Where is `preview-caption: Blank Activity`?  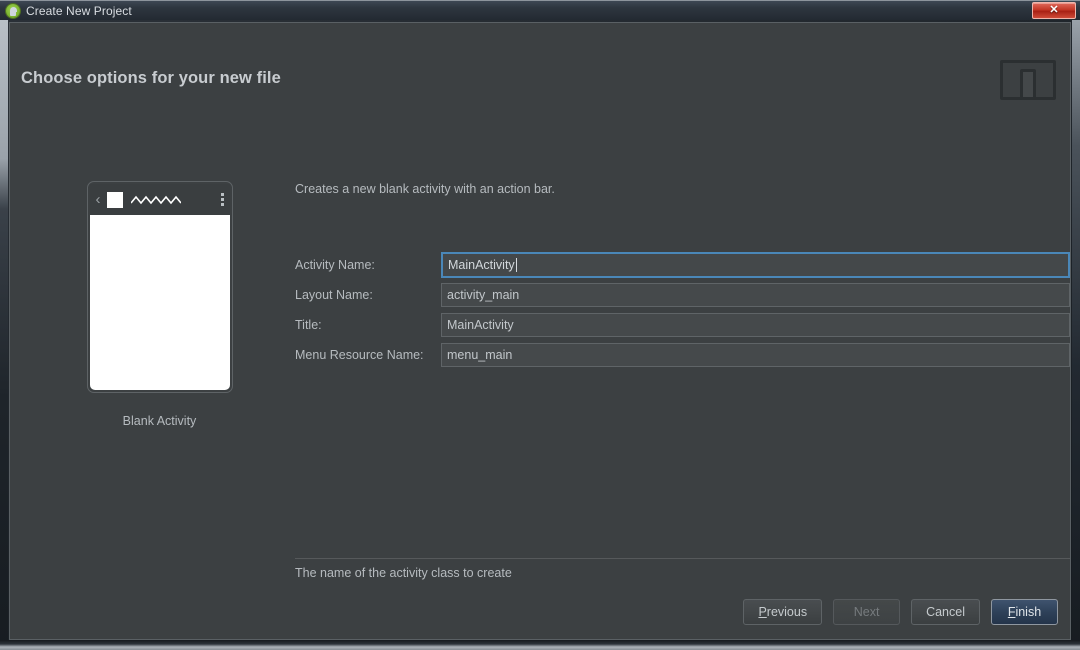 preview-caption: Blank Activity is located at coordinates (159, 421).